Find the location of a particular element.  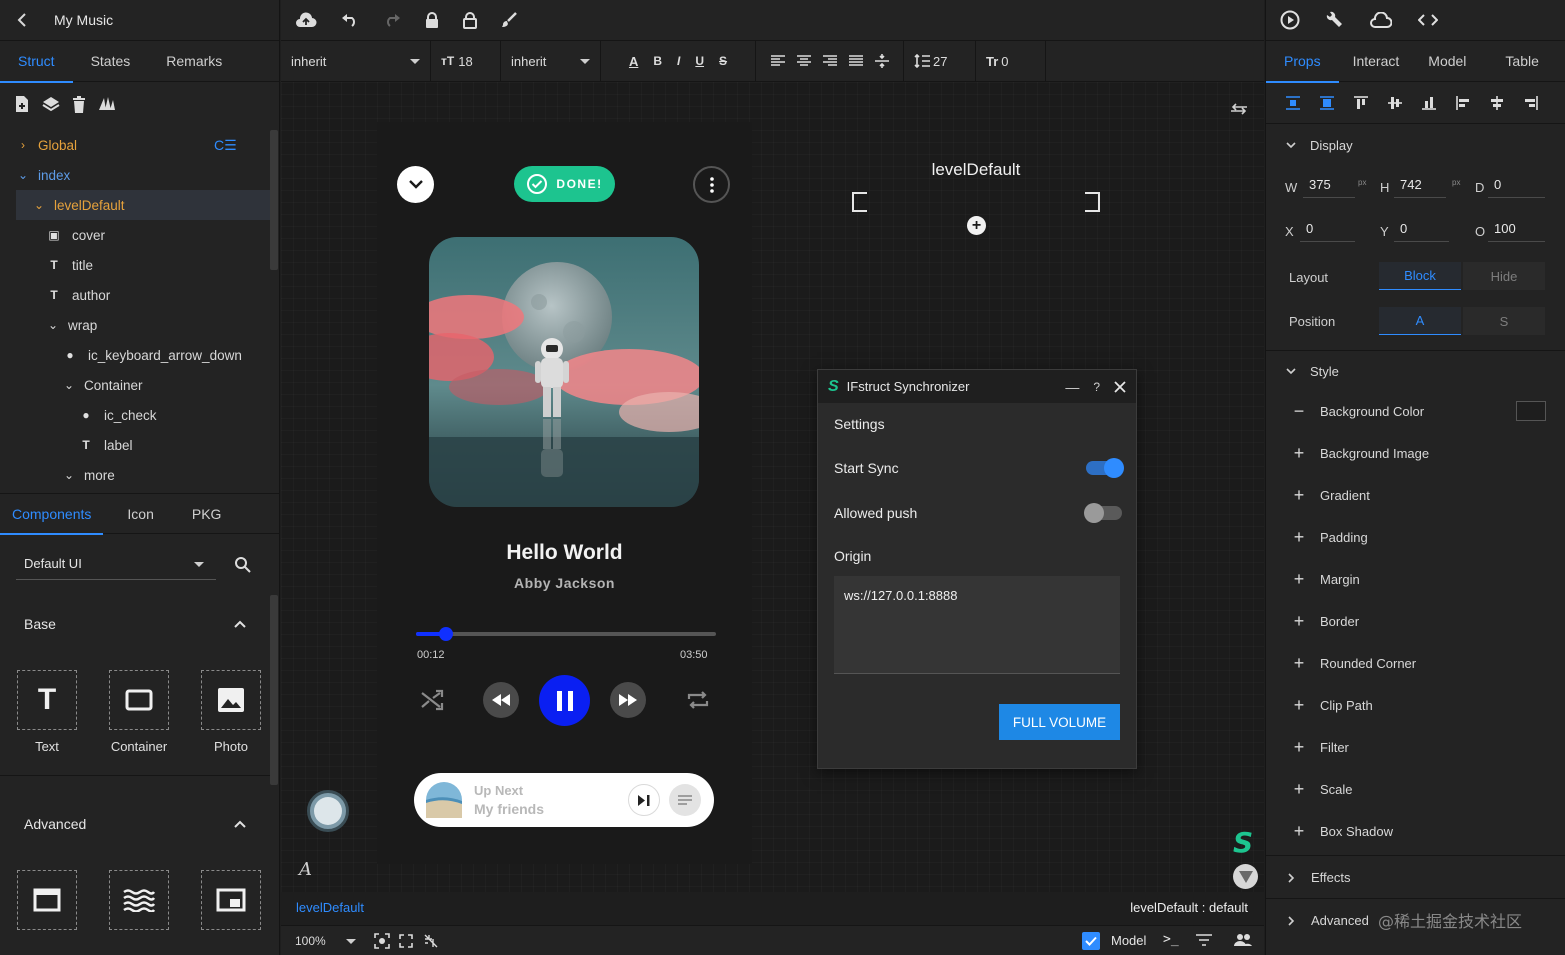

align-top-icon is located at coordinates (1361, 102).